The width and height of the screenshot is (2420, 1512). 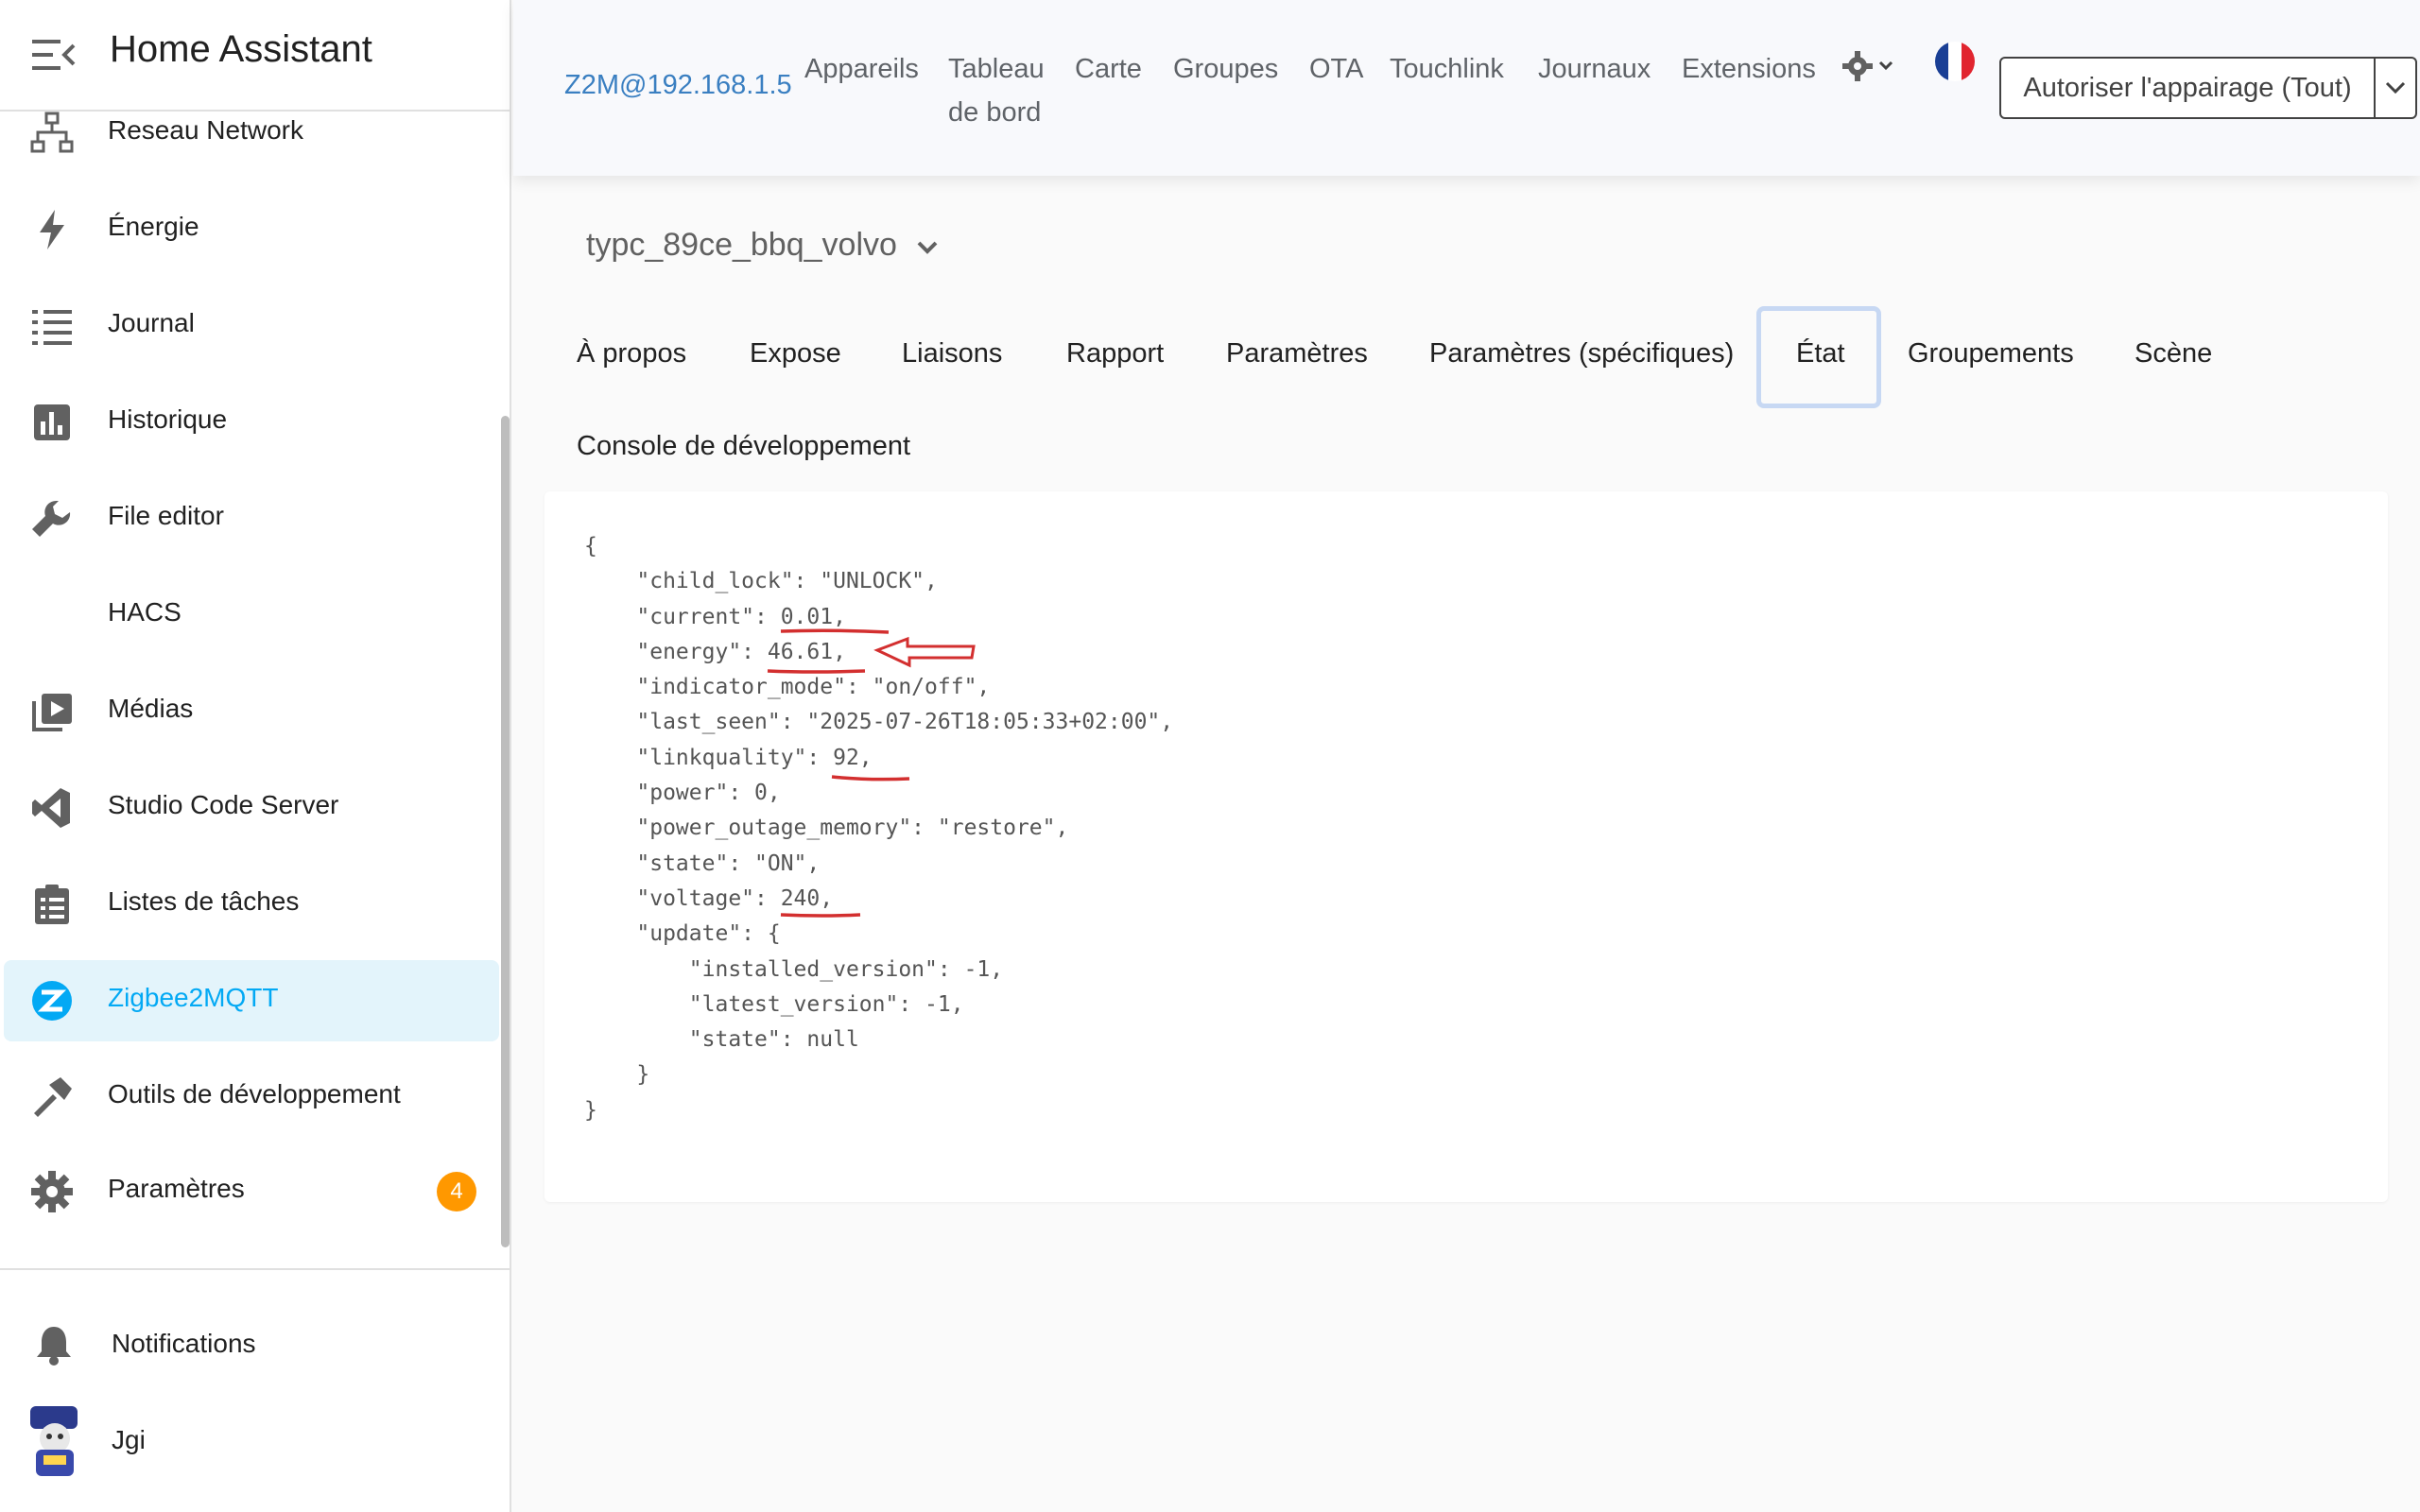 I want to click on sidebar-user: Jgi, so click(x=256, y=1441).